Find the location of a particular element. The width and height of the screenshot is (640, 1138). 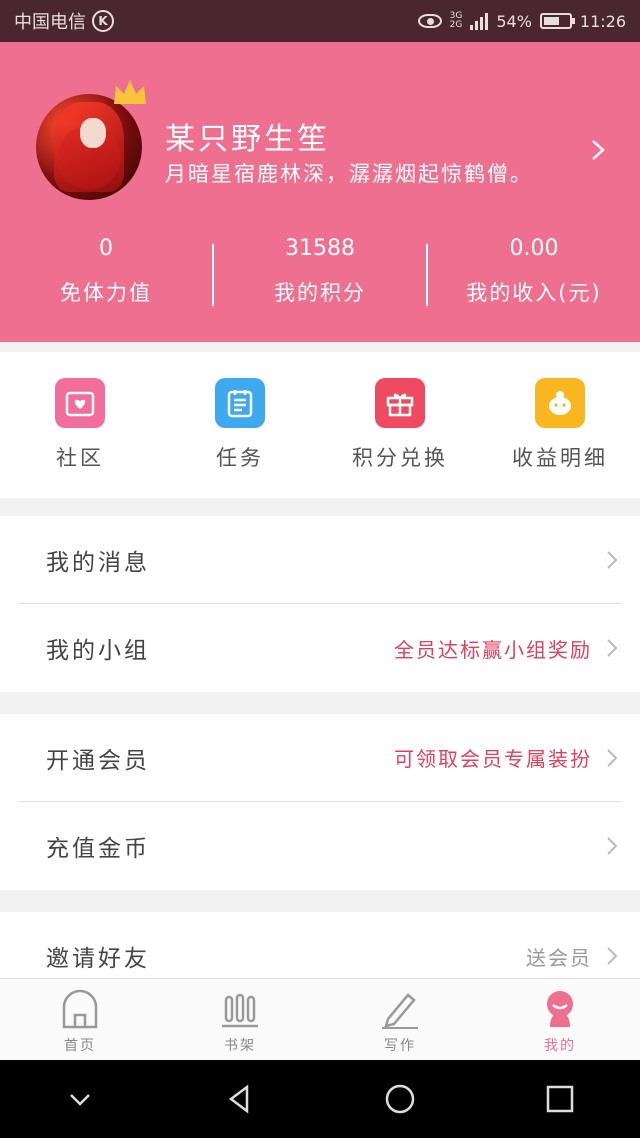

stat-stamina: 0 免体力值 is located at coordinates (106, 276).